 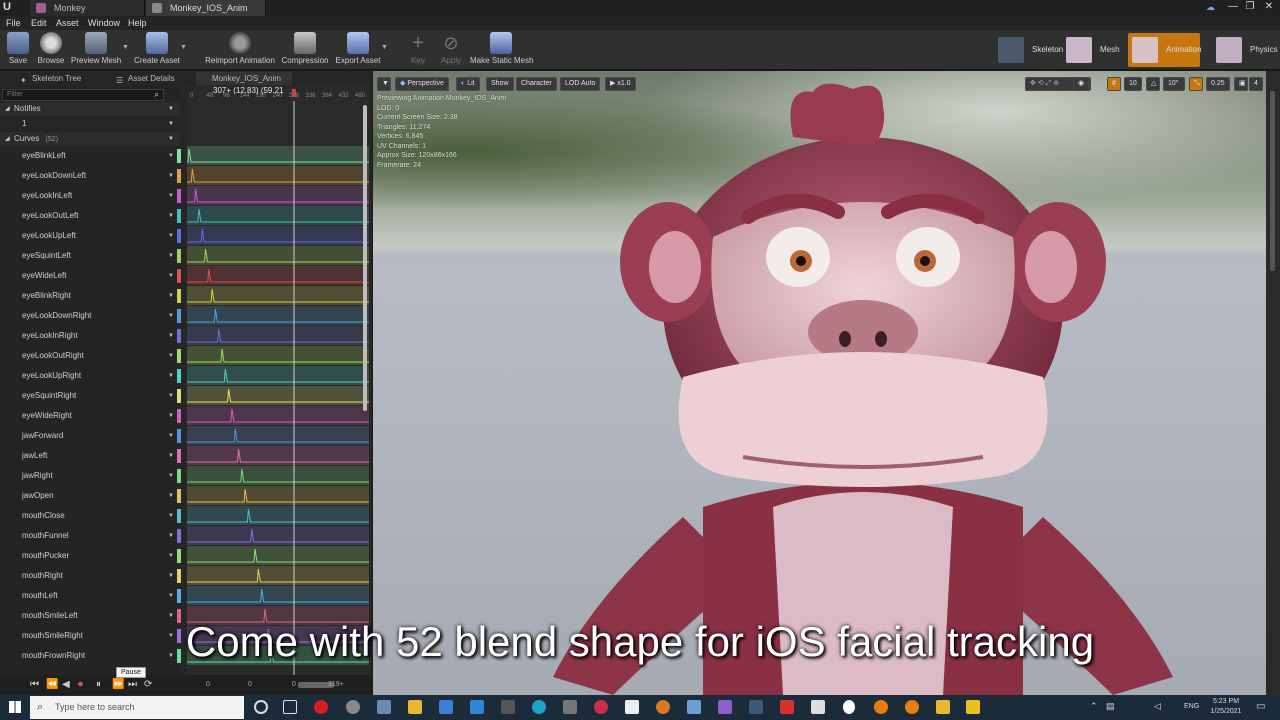 What do you see at coordinates (52, 684) in the screenshot?
I see `step-back-icon: ⏪` at bounding box center [52, 684].